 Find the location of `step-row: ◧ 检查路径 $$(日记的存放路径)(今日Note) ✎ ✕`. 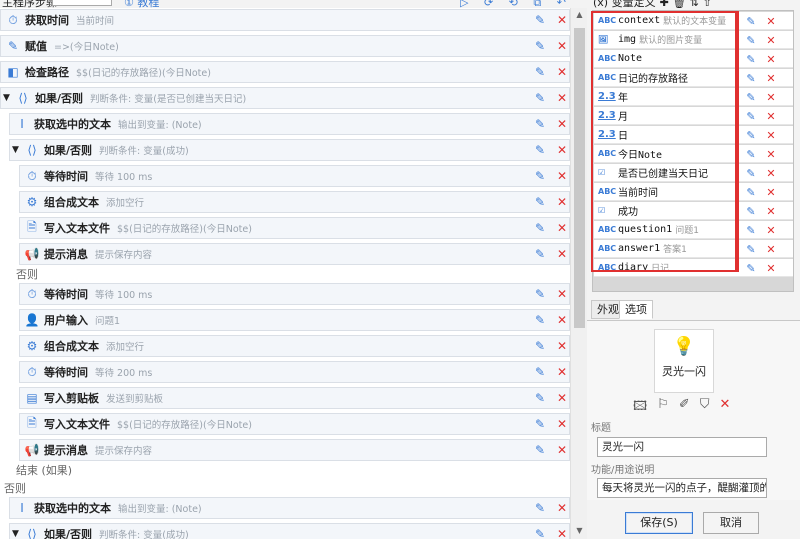

step-row: ◧ 检查路径 $$(日记的存放路径)(今日Note) ✎ ✕ is located at coordinates (285, 72).